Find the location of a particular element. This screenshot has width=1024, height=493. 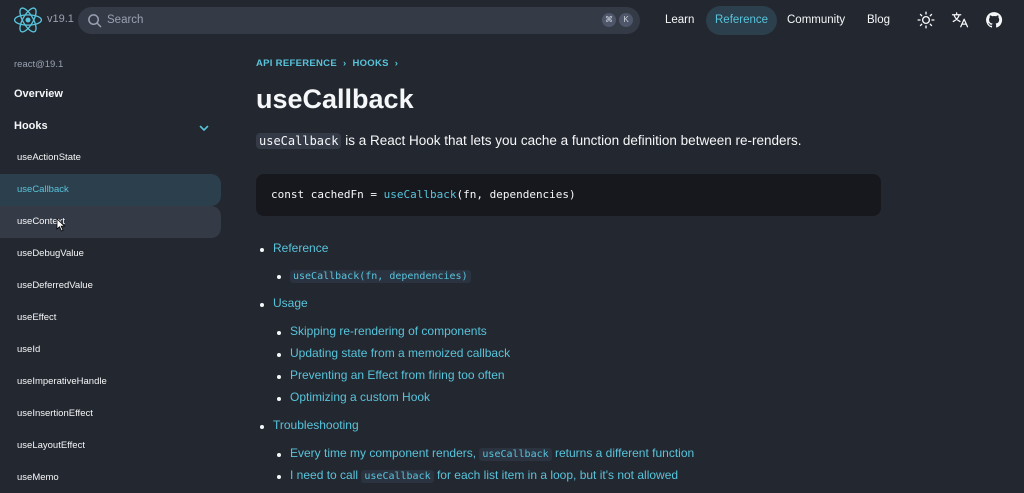

sidebar-version-label: react@19.1 is located at coordinates (39, 64).